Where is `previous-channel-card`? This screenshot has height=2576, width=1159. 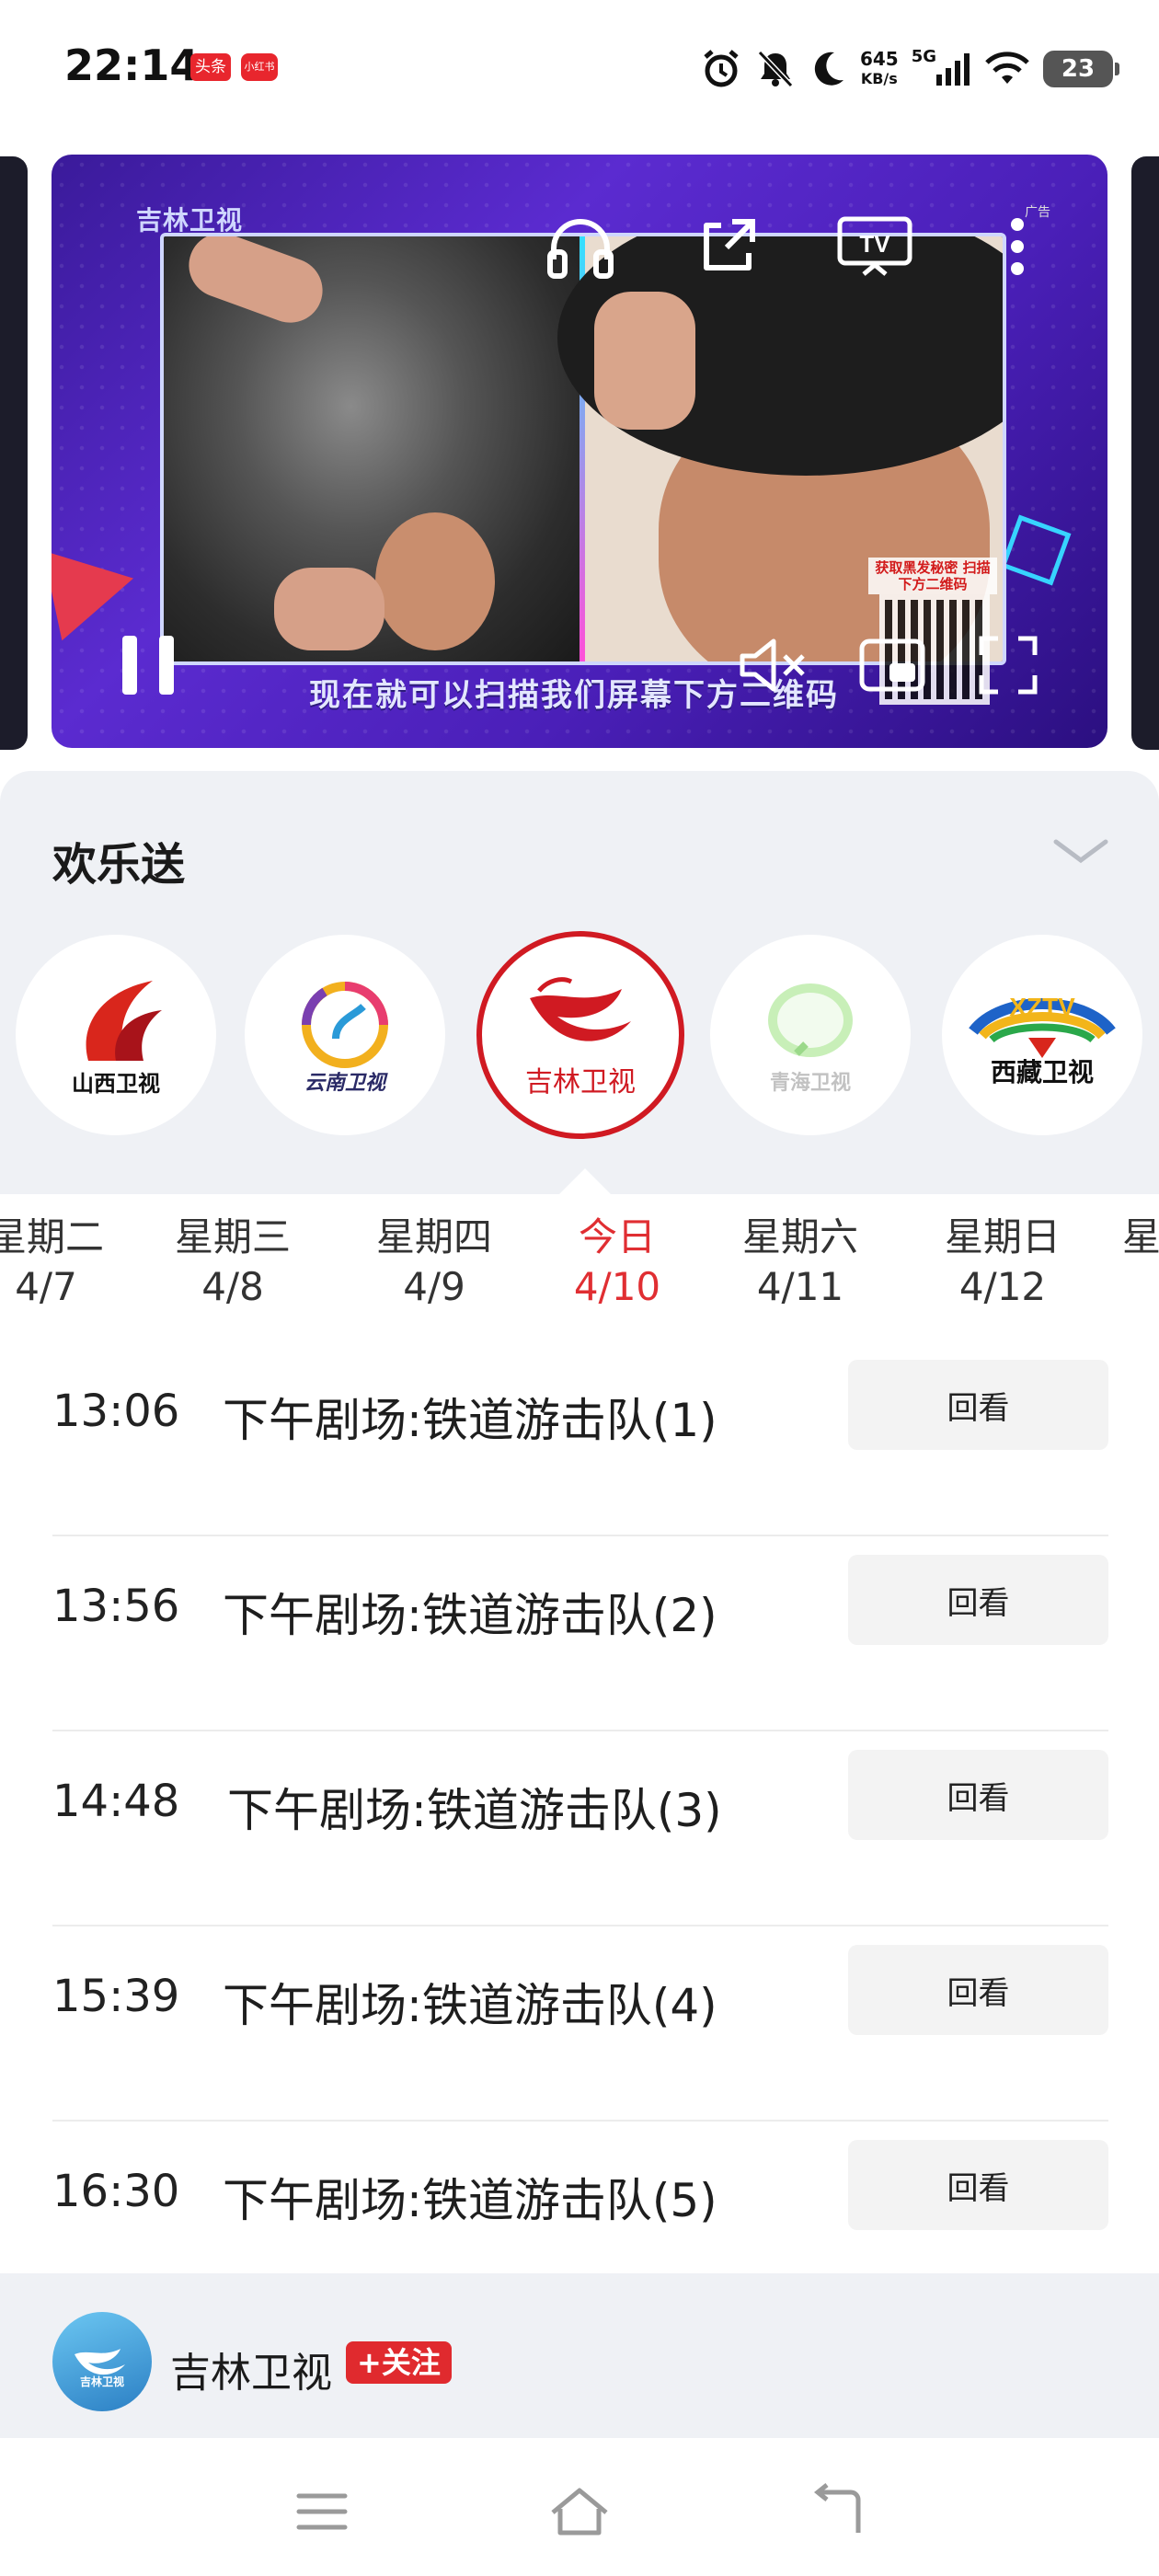 previous-channel-card is located at coordinates (14, 453).